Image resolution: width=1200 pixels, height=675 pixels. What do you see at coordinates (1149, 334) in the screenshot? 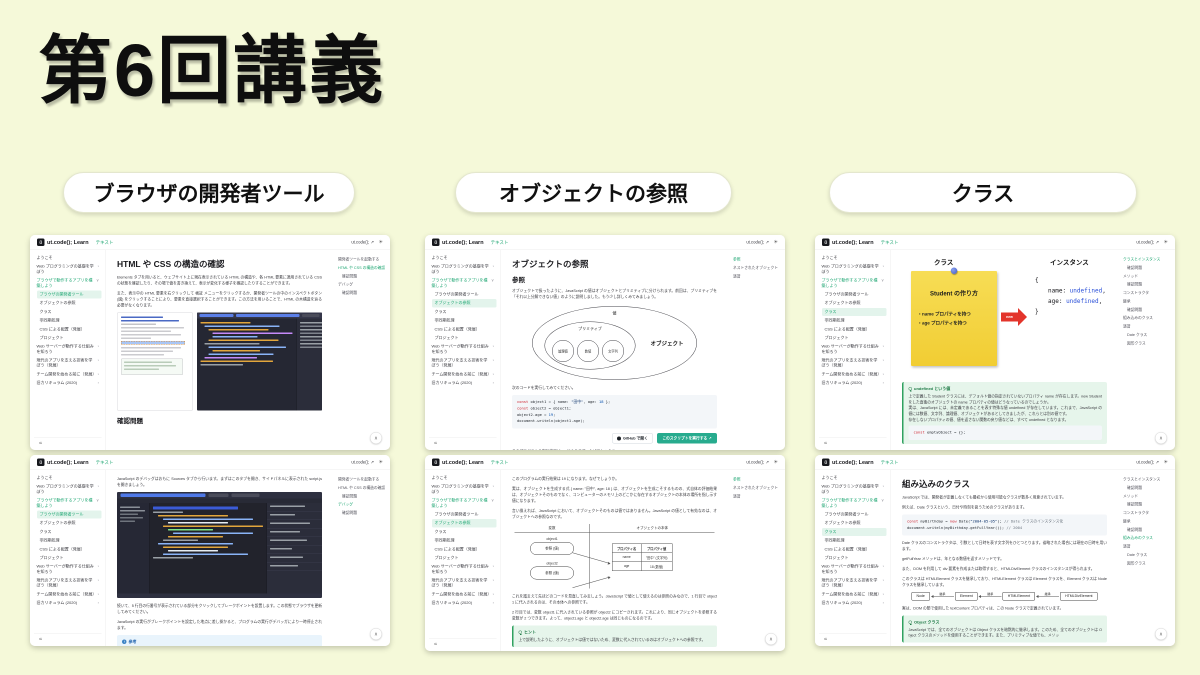
I see `toc-item: Date クラス` at bounding box center [1149, 334].